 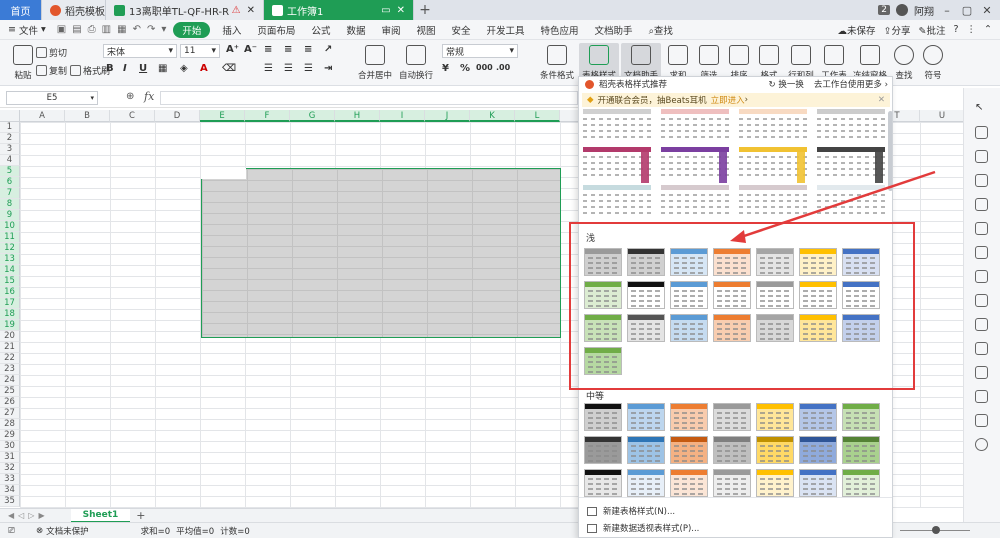 What do you see at coordinates (106, 29) in the screenshot?
I see `preview-icon: ▥` at bounding box center [106, 29].